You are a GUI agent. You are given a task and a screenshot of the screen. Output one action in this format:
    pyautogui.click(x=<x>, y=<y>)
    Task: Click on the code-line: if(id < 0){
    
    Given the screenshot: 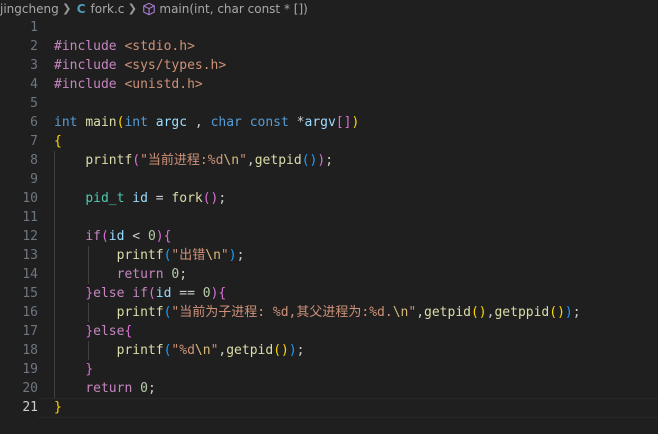 What is the action you would take?
    pyautogui.click(x=356, y=236)
    